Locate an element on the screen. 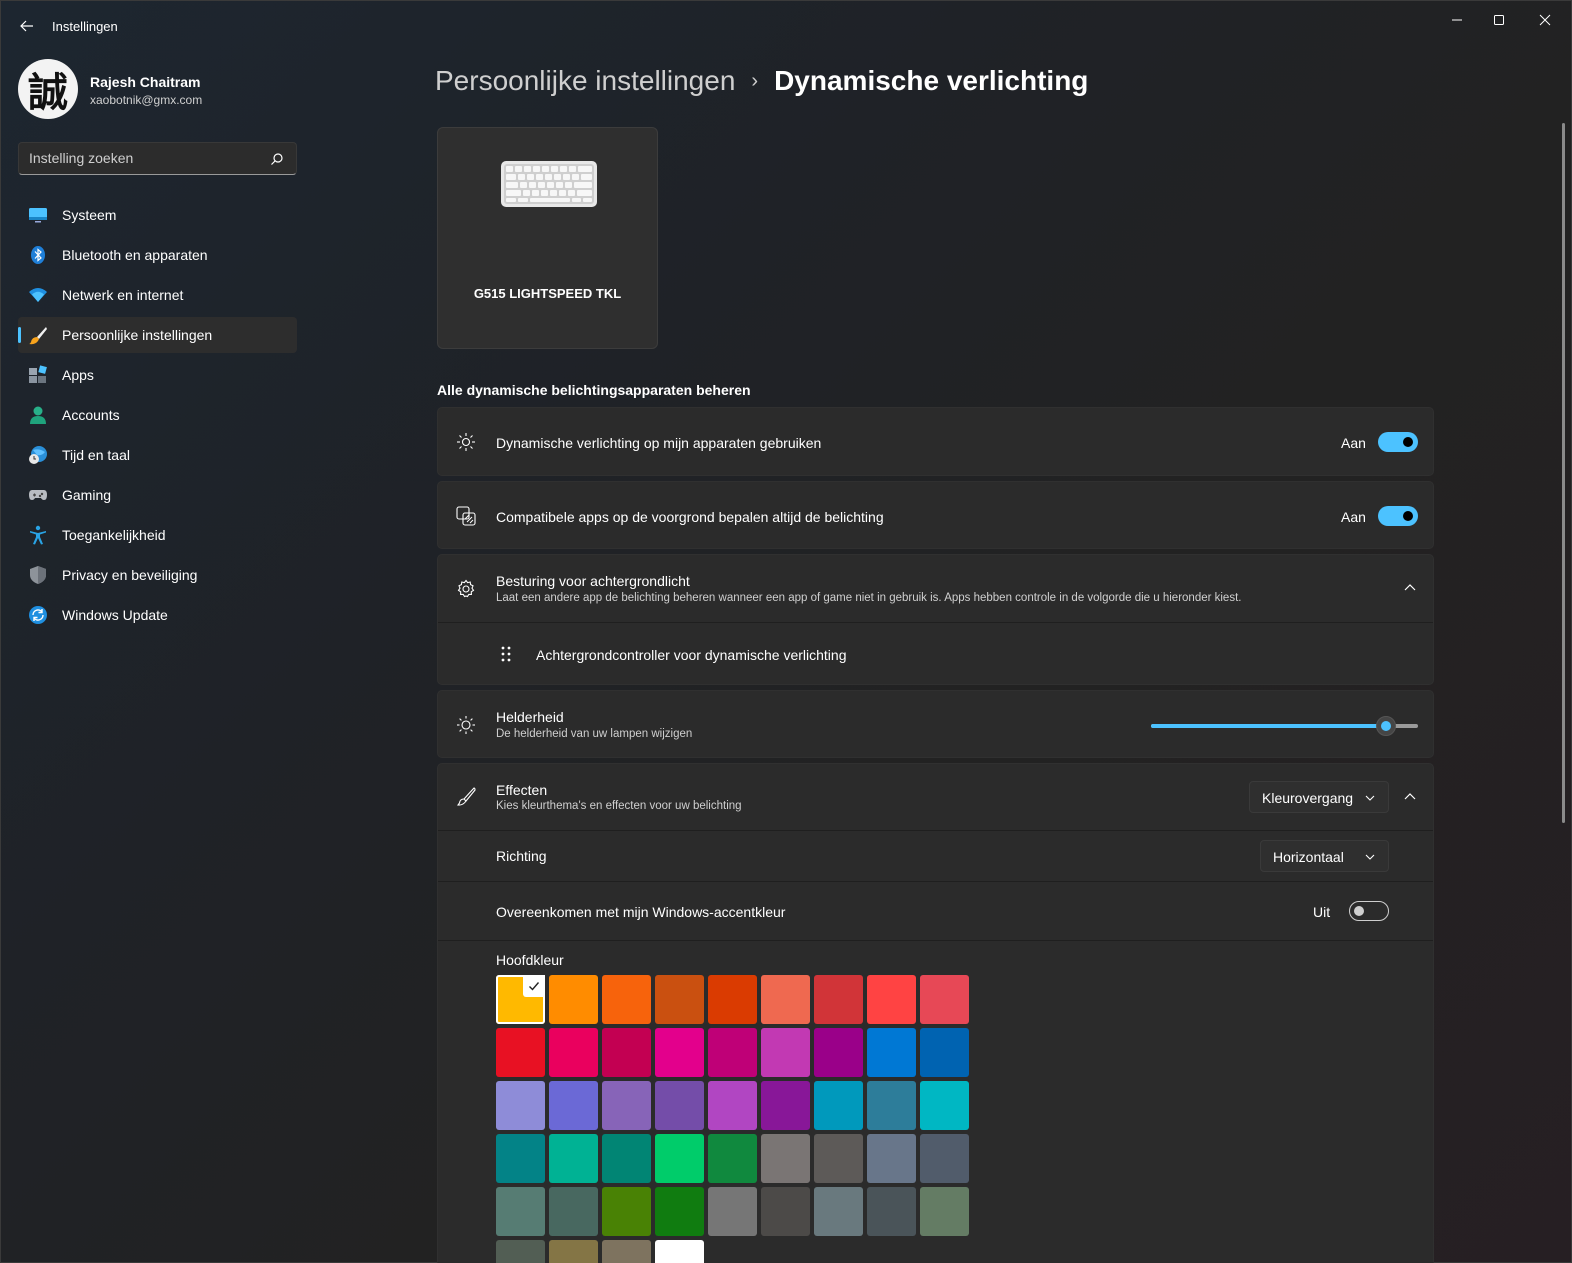 The width and height of the screenshot is (1572, 1263). sidebar-item-systeem: Systeem is located at coordinates (157, 215).